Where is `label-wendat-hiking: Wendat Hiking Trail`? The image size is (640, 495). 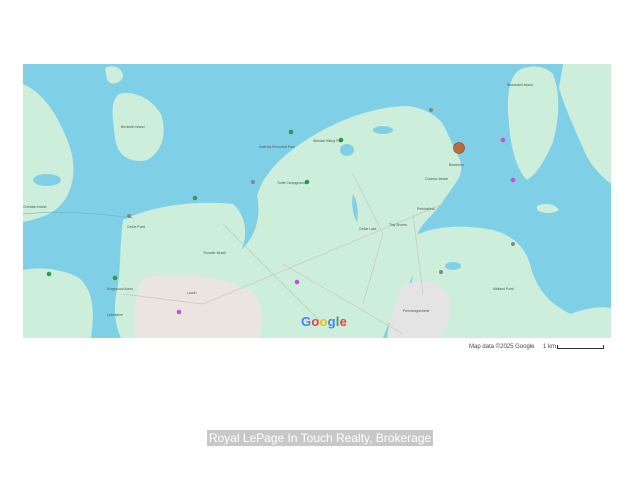 label-wendat-hiking: Wendat Hiking Trail is located at coordinates (328, 141).